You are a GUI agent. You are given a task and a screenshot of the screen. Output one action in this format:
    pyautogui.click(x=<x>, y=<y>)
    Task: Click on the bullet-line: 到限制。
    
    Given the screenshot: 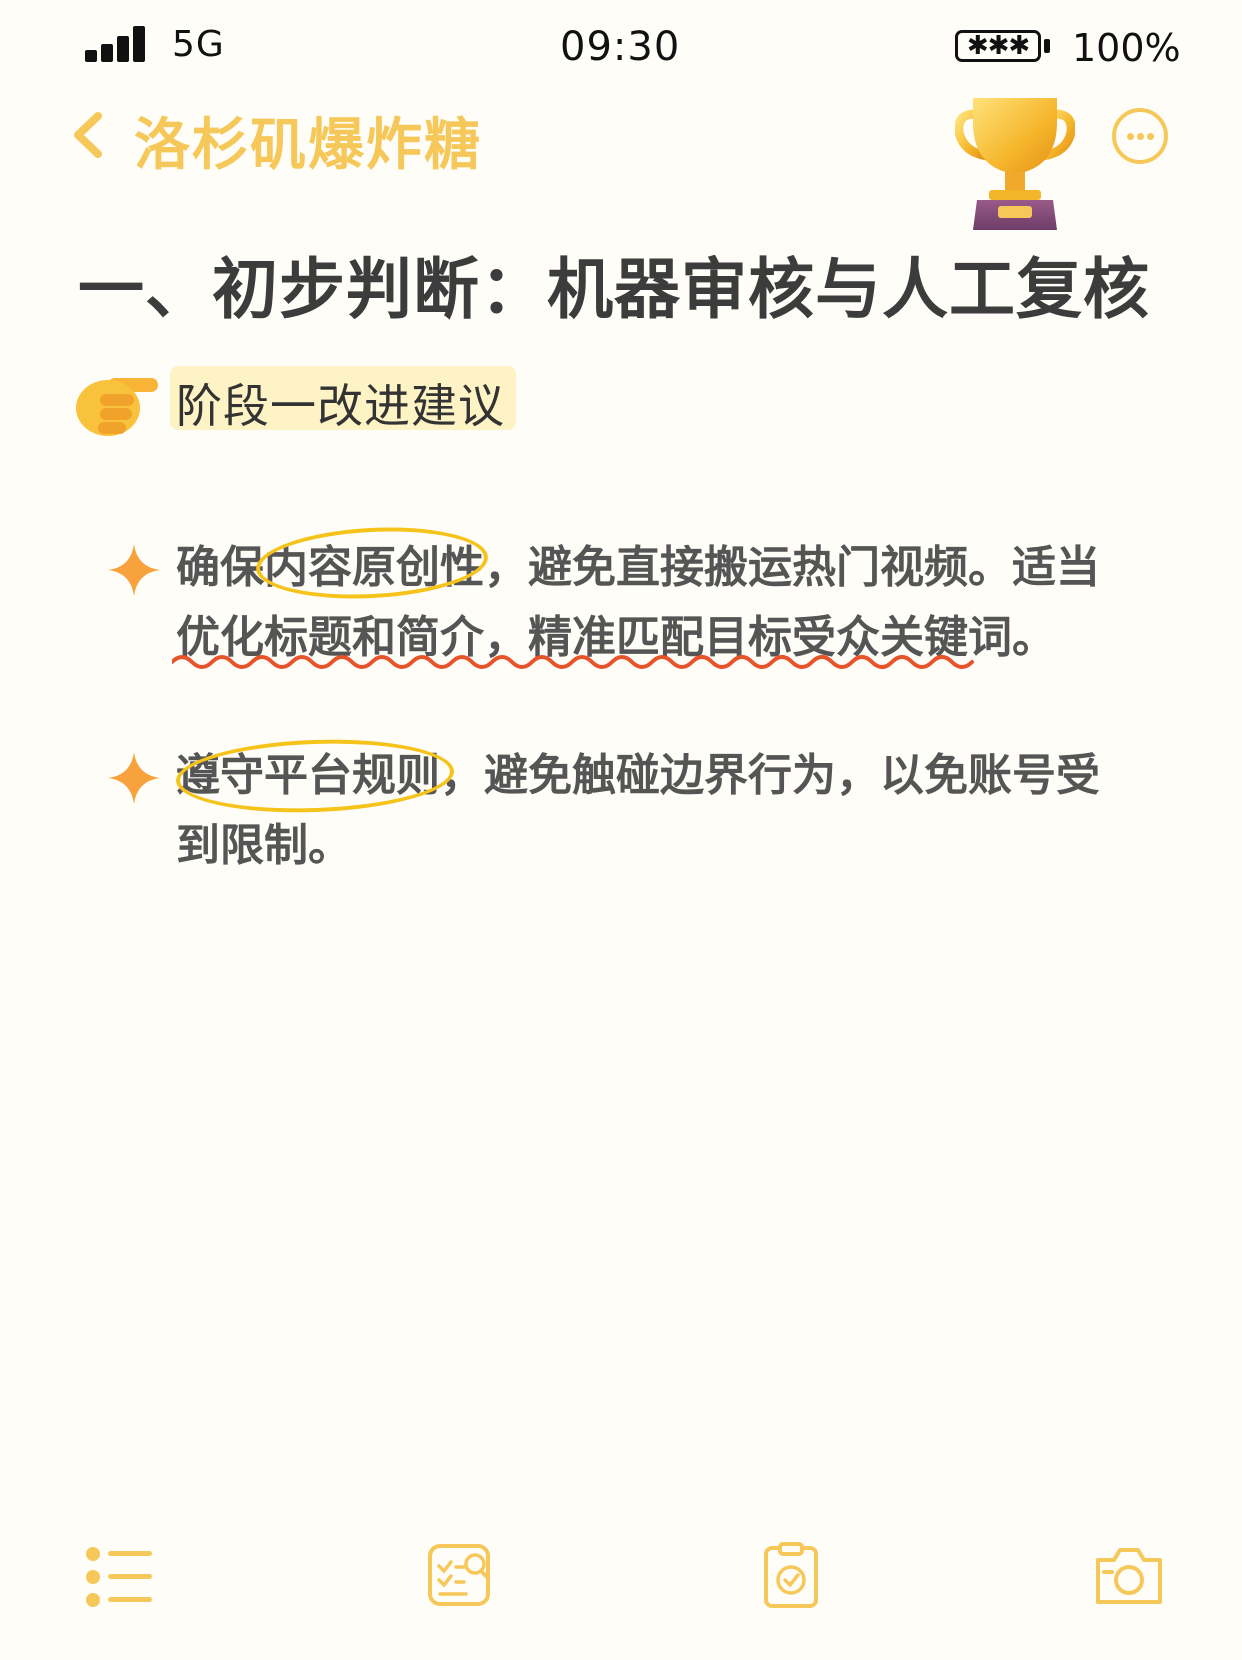 What is the action you would take?
    pyautogui.click(x=264, y=845)
    